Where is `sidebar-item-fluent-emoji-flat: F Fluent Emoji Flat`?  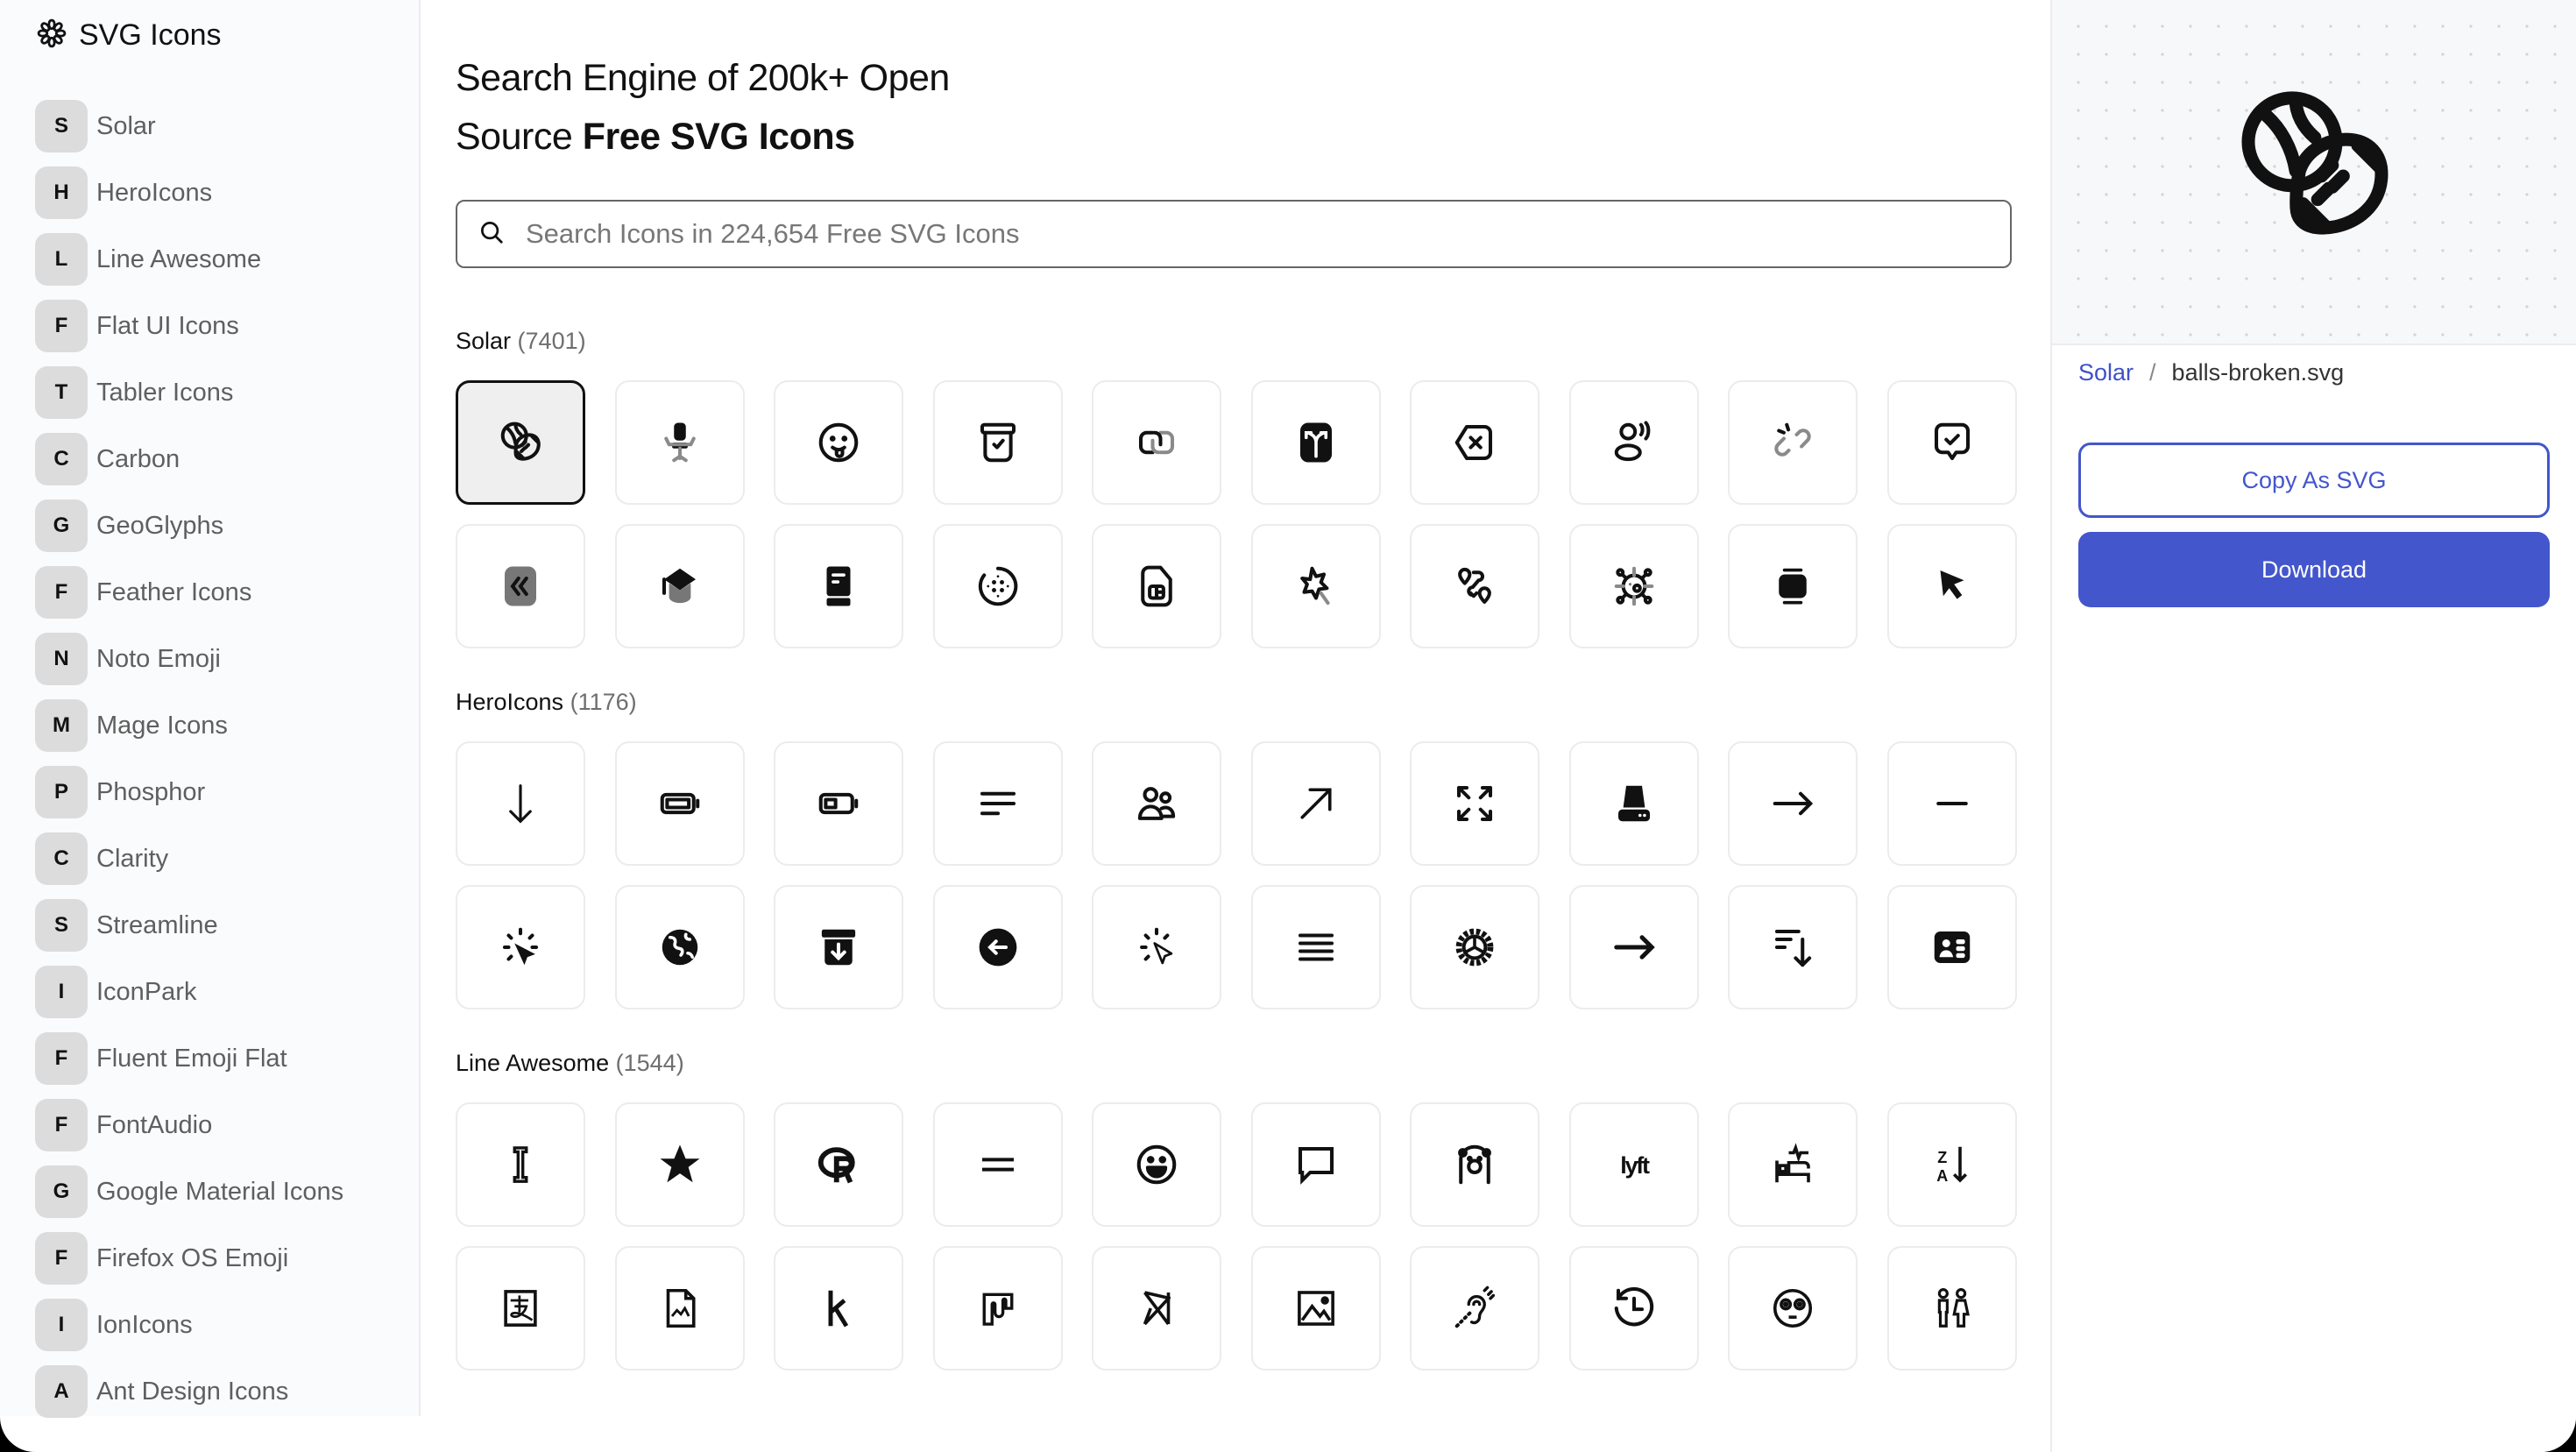 sidebar-item-fluent-emoji-flat: F Fluent Emoji Flat is located at coordinates (189, 1058).